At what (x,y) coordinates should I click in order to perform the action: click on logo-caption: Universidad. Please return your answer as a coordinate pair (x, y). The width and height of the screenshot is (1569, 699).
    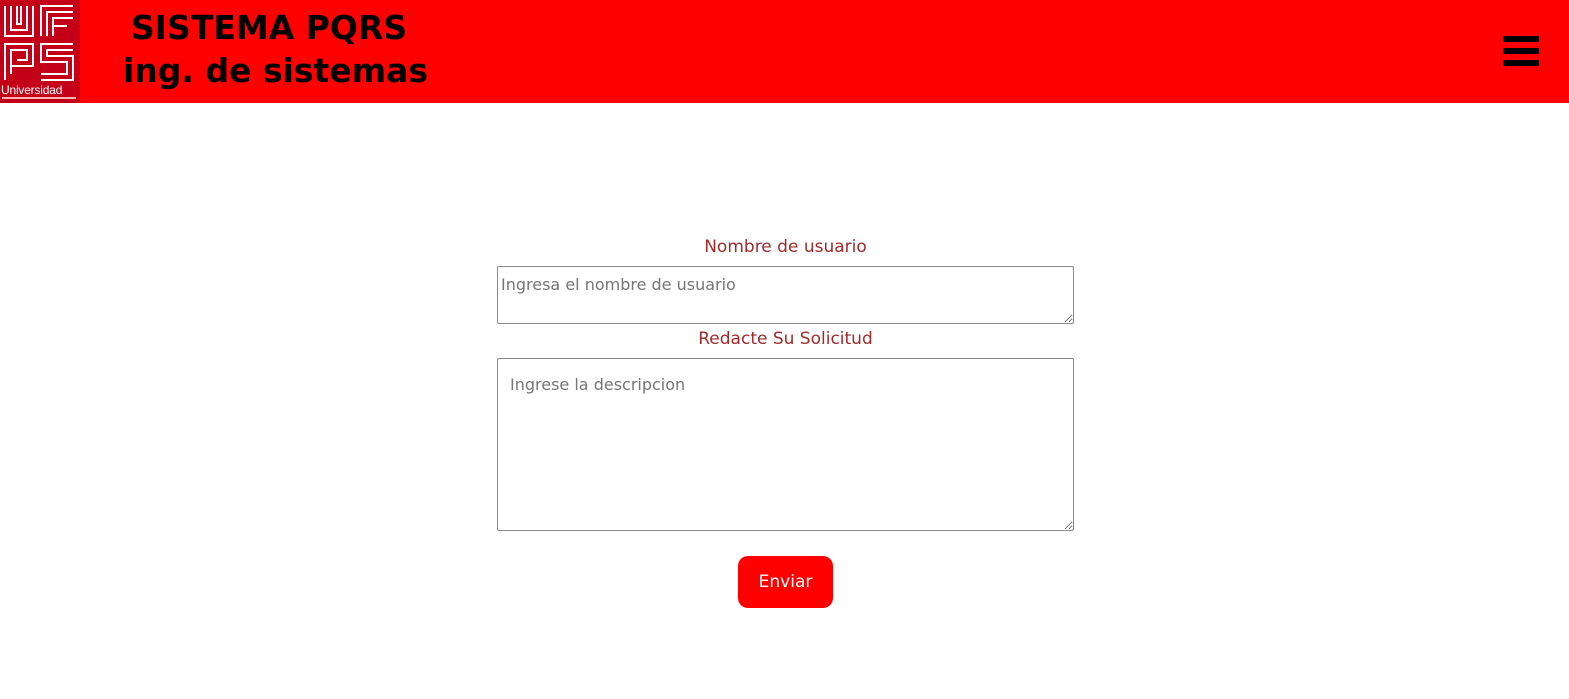
    Looking at the image, I should click on (32, 90).